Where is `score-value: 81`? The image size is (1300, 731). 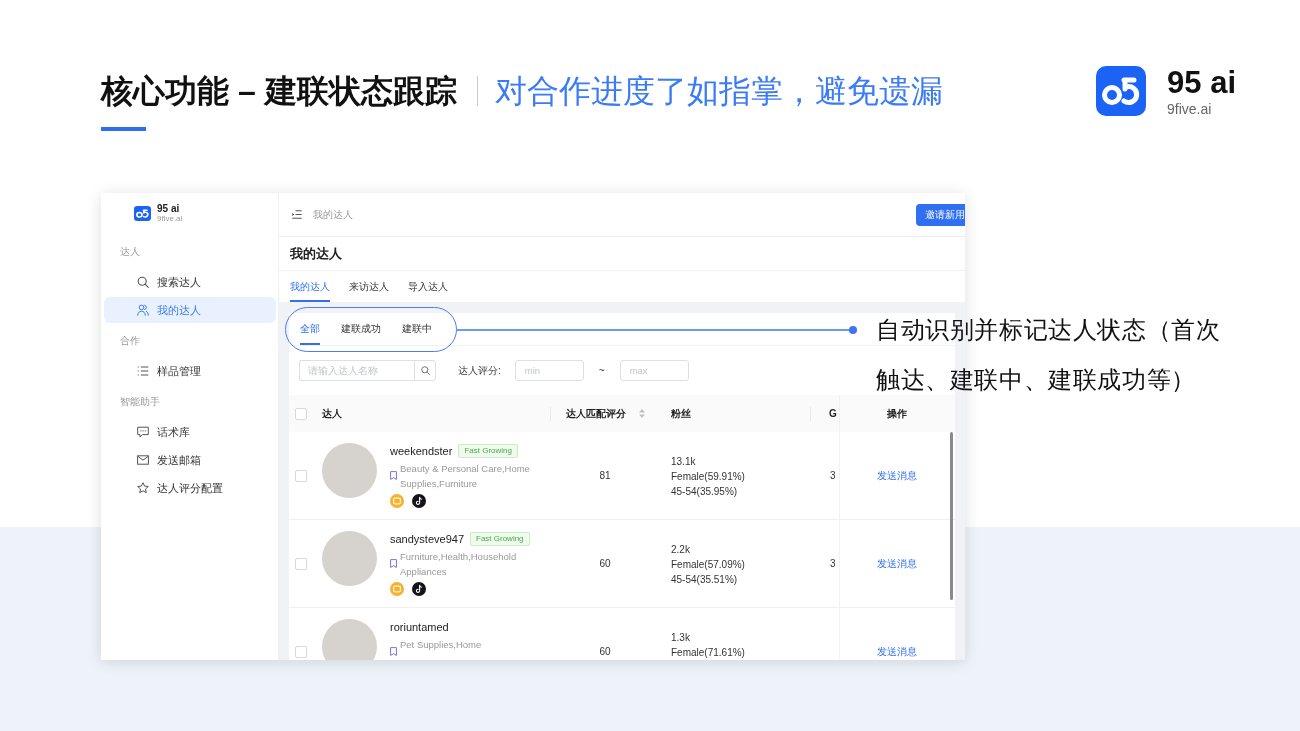 score-value: 81 is located at coordinates (605, 475).